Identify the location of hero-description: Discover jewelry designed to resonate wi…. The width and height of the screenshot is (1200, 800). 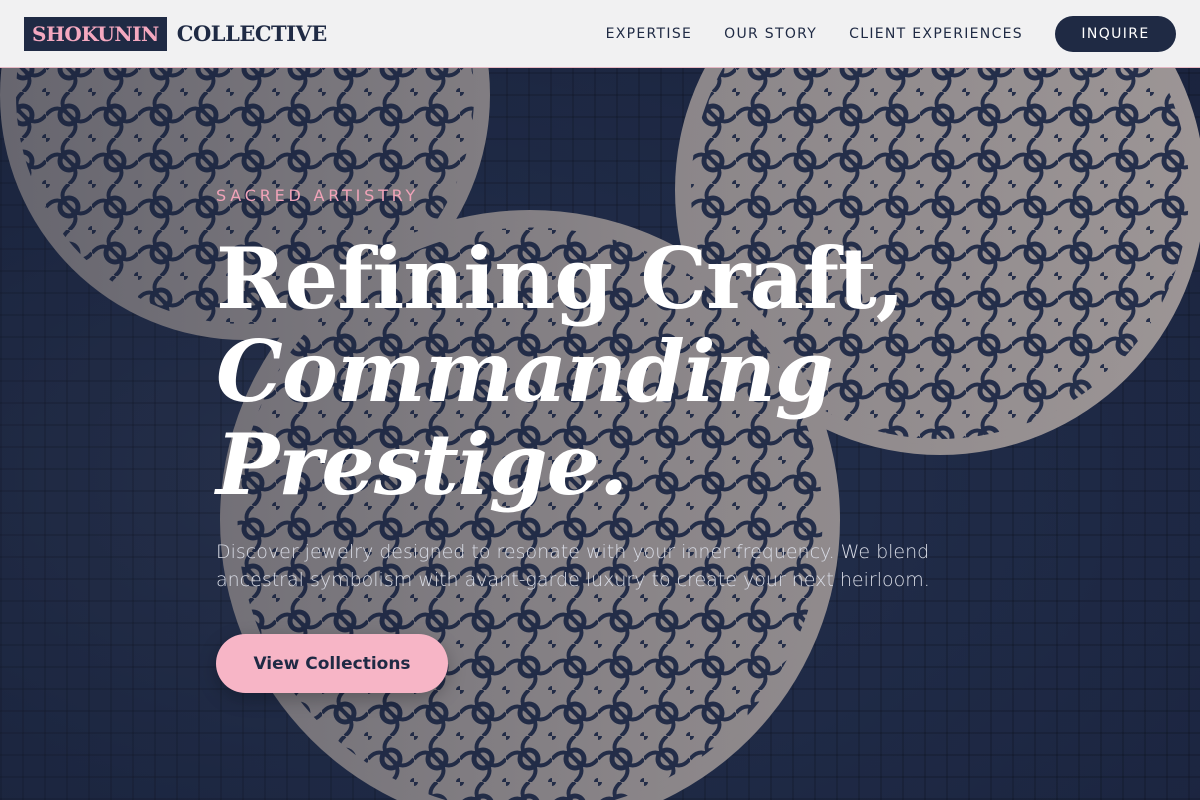
(573, 566).